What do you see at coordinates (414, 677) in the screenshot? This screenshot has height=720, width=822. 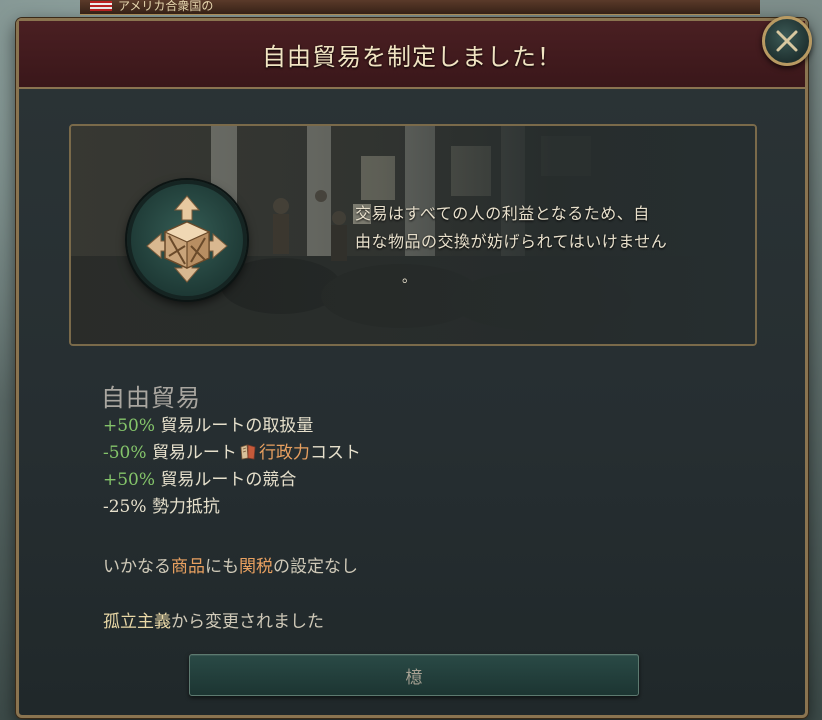 I see `ok-button-label: 檍` at bounding box center [414, 677].